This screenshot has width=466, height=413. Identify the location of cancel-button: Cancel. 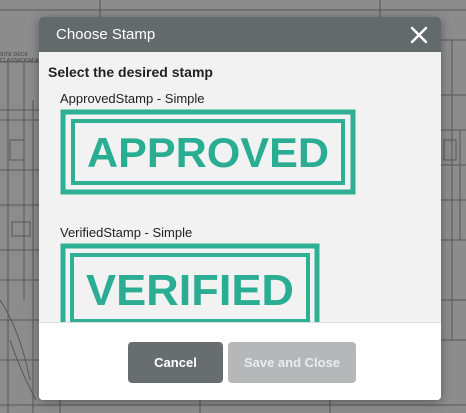
(175, 362).